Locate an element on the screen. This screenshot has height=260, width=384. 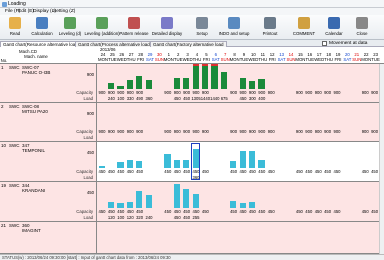
detail-button: Detailed display is located at coordinates (167, 27).